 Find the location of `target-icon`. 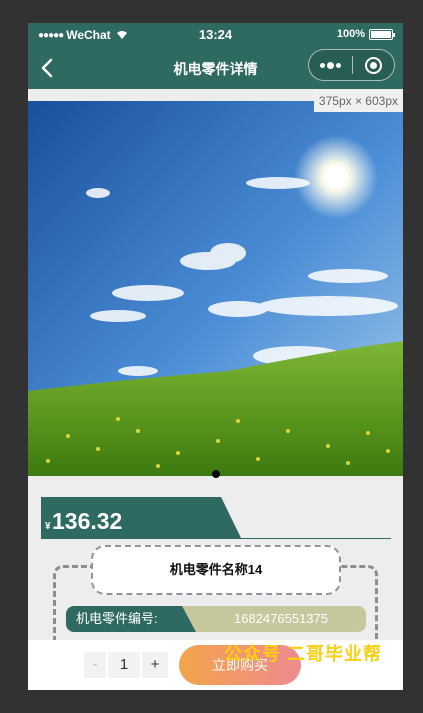

target-icon is located at coordinates (373, 65).